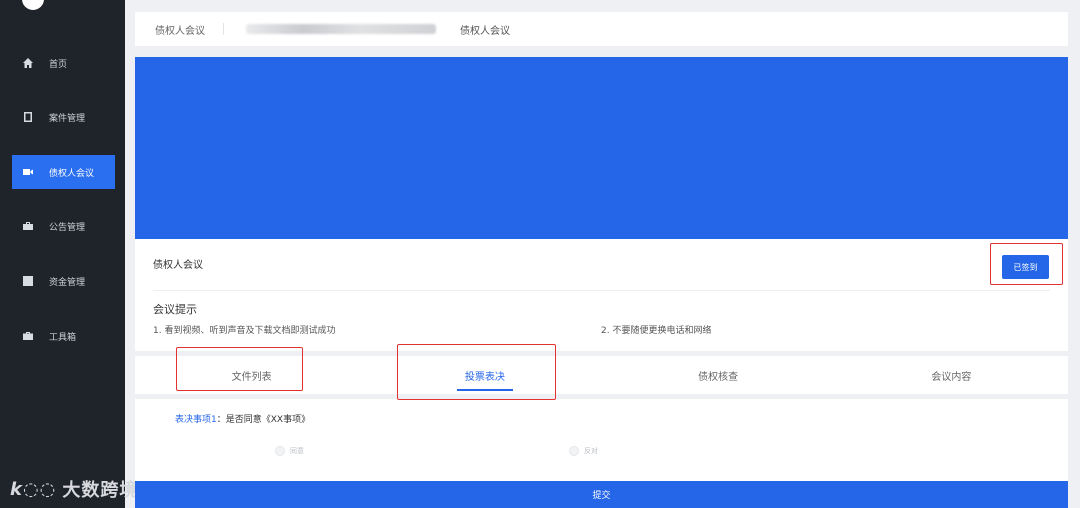 The image size is (1080, 508). What do you see at coordinates (28, 63) in the screenshot?
I see `home-icon` at bounding box center [28, 63].